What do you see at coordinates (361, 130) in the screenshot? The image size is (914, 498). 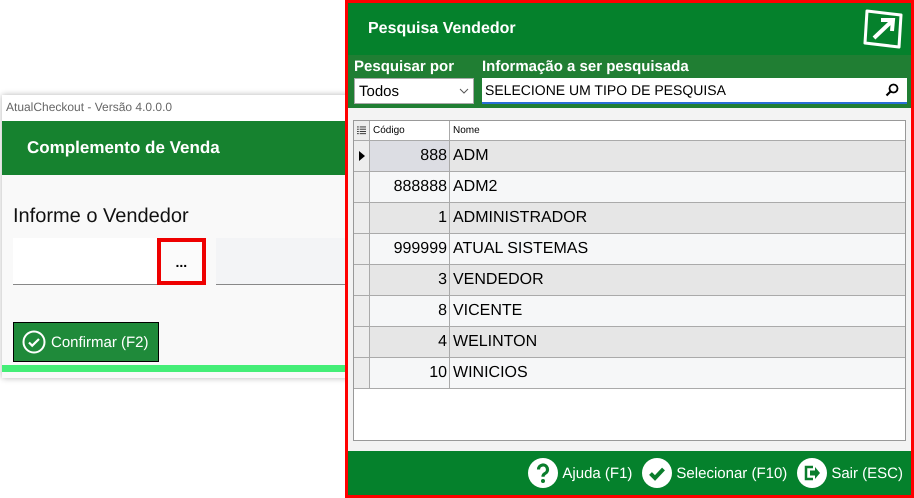 I see `column-list-icon` at bounding box center [361, 130].